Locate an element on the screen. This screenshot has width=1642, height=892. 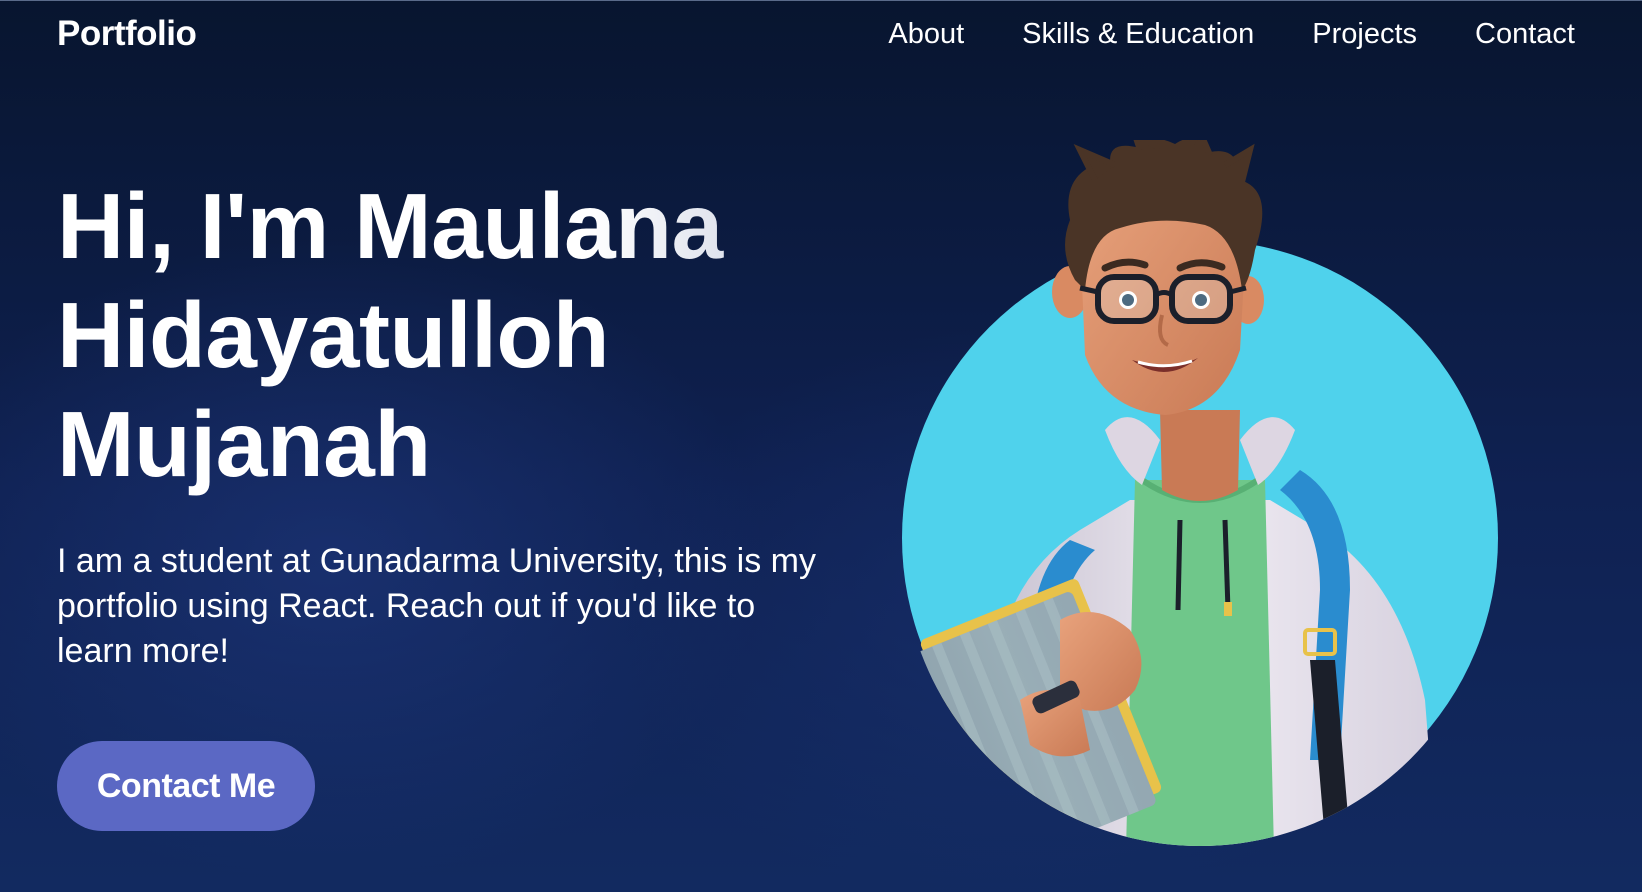
green-shirt is located at coordinates (1200, 663).